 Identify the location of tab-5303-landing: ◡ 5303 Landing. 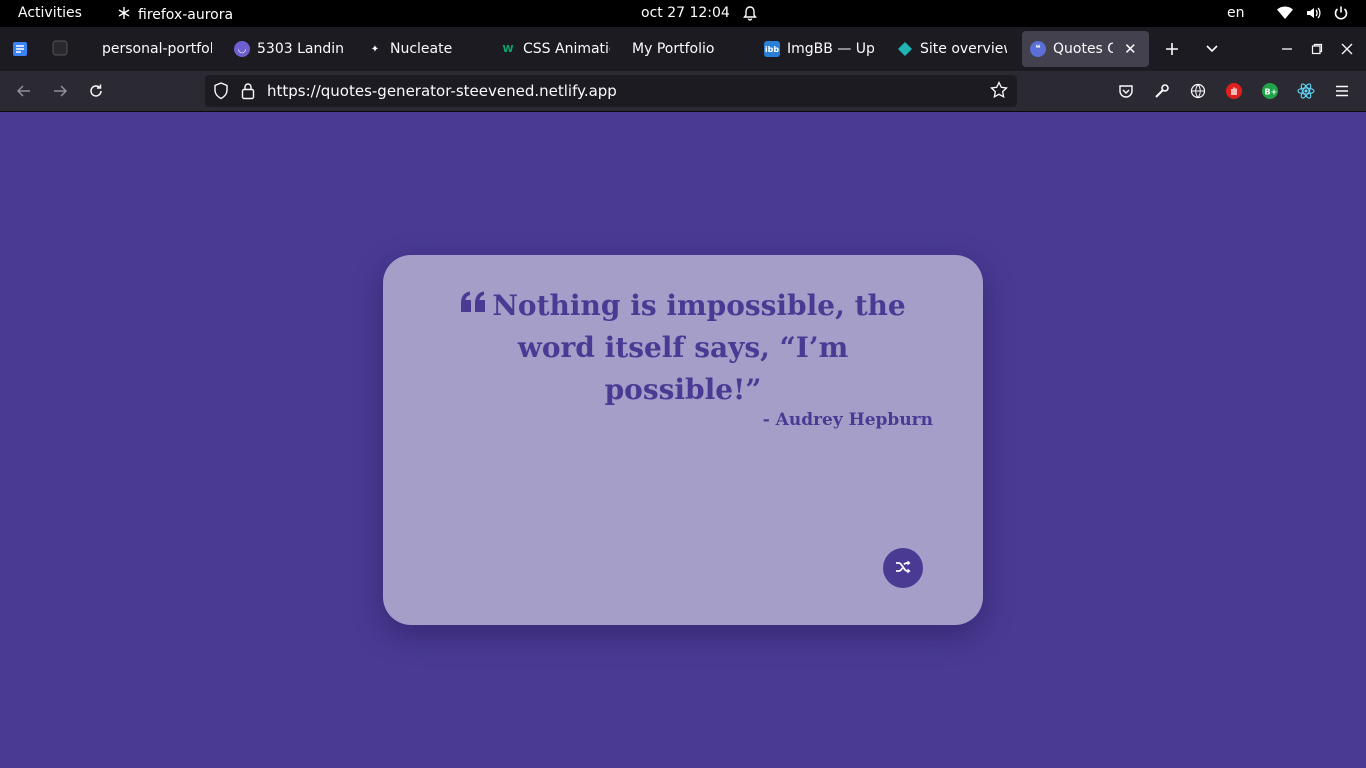
(289, 49).